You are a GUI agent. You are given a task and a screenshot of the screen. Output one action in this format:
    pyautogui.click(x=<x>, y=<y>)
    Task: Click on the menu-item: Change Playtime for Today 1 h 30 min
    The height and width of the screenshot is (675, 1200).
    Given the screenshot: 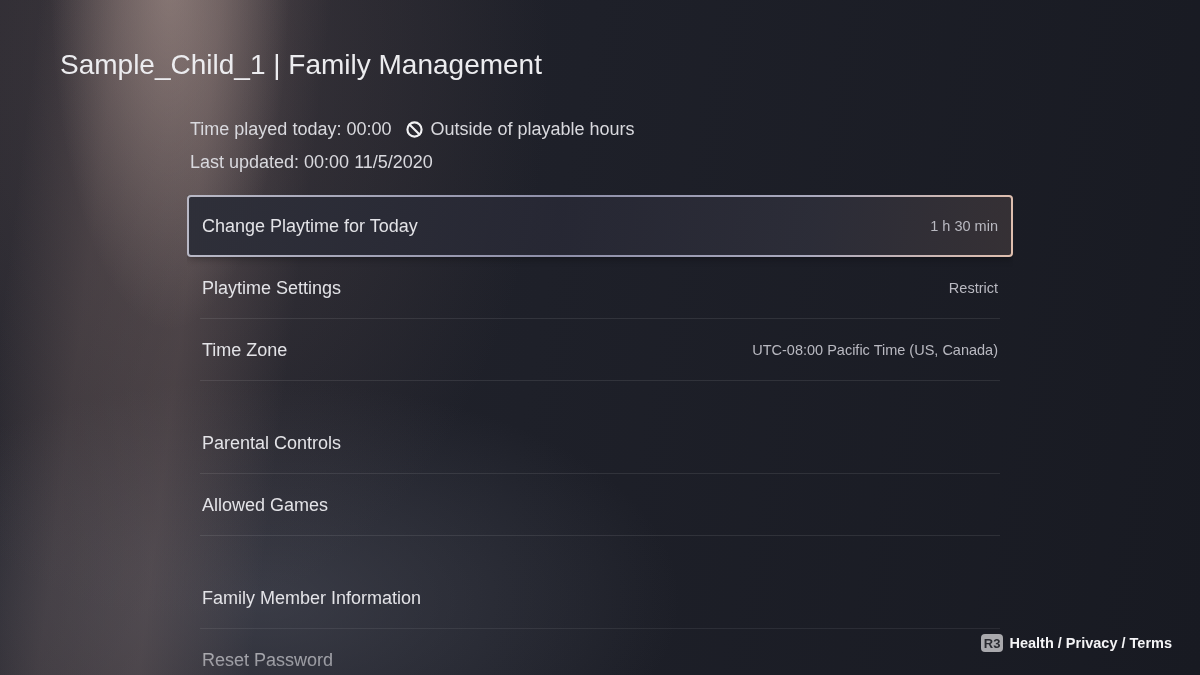 What is the action you would take?
    pyautogui.click(x=600, y=226)
    